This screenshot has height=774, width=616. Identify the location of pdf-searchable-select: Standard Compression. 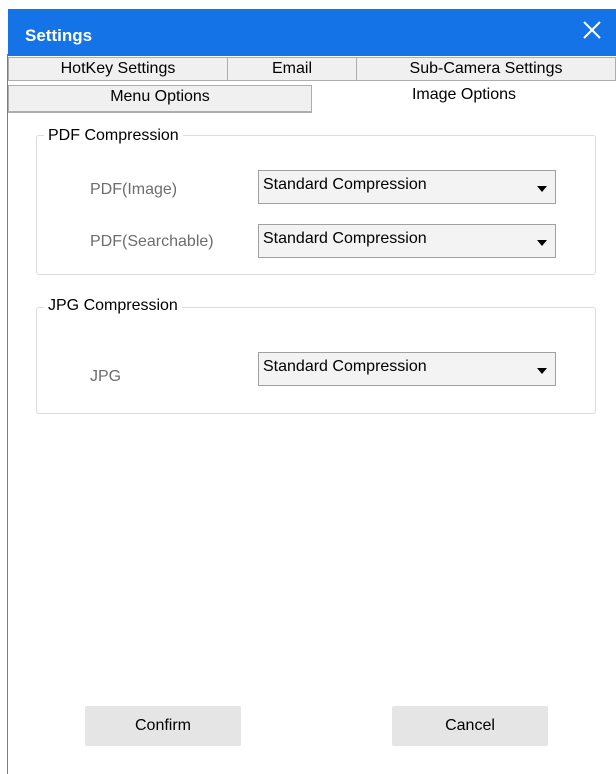
(407, 241).